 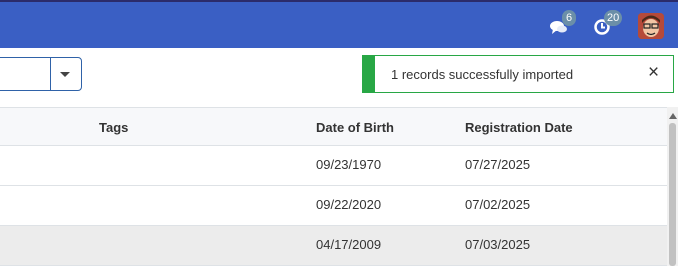 What do you see at coordinates (355, 127) in the screenshot?
I see `column-header-date-of-birth: Date of Birth` at bounding box center [355, 127].